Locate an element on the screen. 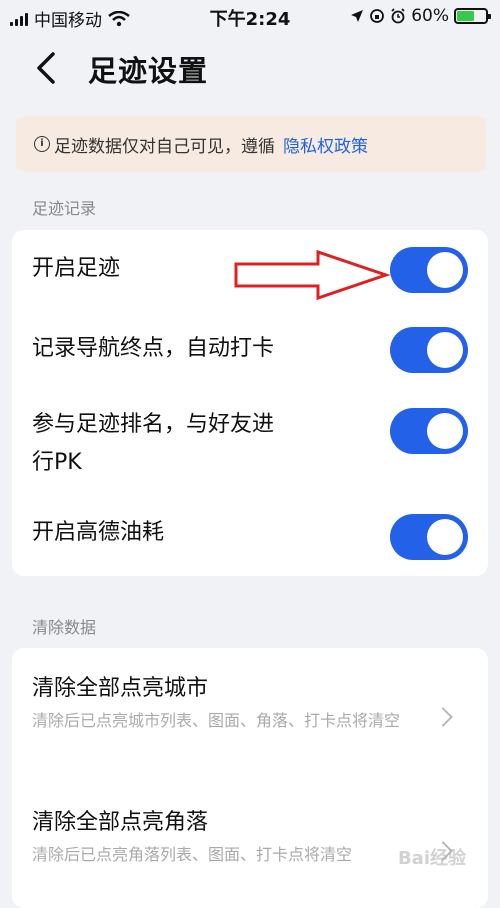 Image resolution: width=500 pixels, height=908 pixels. clear-item-title: 清除全部点亮角落 is located at coordinates (120, 822).